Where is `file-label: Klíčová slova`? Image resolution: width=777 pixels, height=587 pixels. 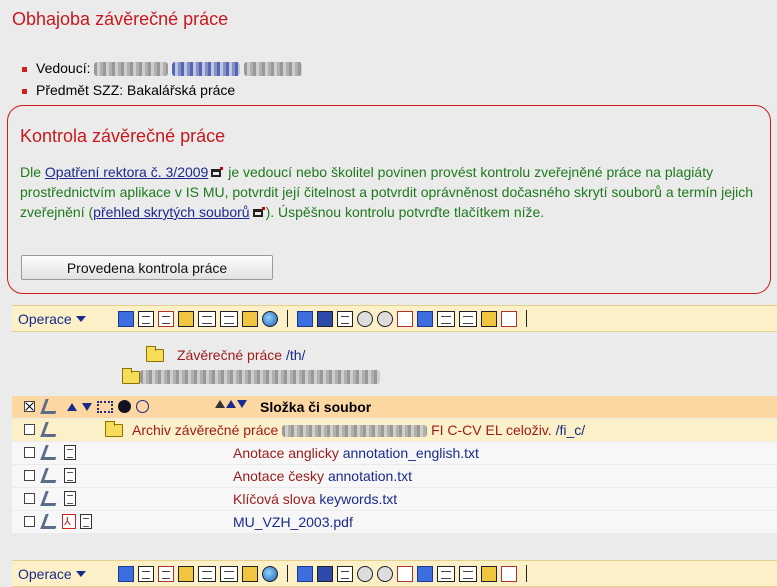 file-label: Klíčová slova is located at coordinates (274, 499).